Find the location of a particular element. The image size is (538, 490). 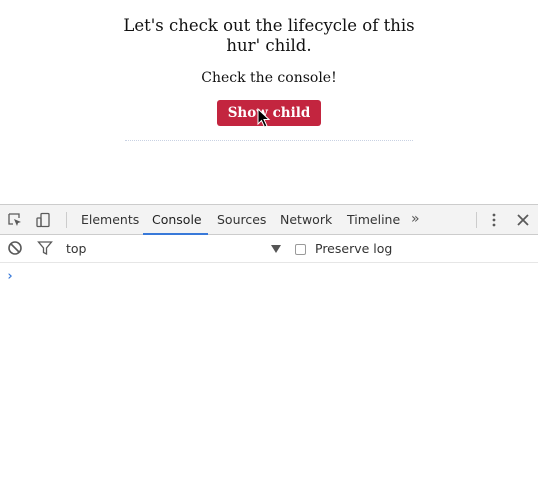

chevron-down-icon is located at coordinates (276, 249).